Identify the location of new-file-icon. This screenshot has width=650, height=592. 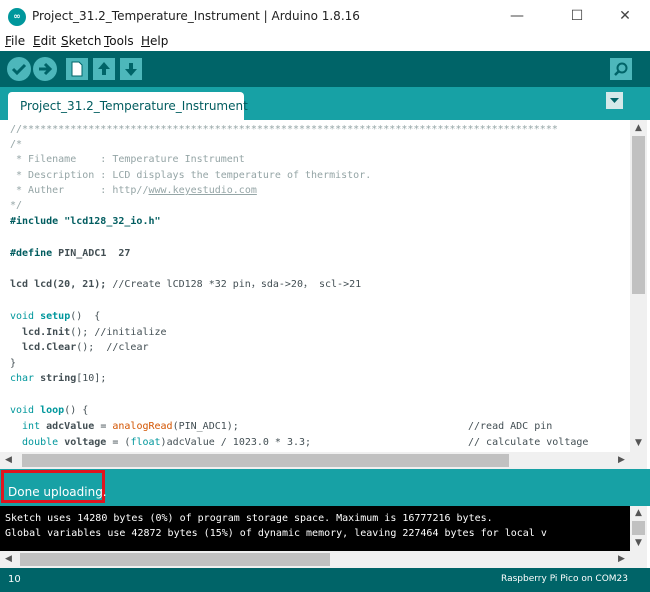
(77, 69).